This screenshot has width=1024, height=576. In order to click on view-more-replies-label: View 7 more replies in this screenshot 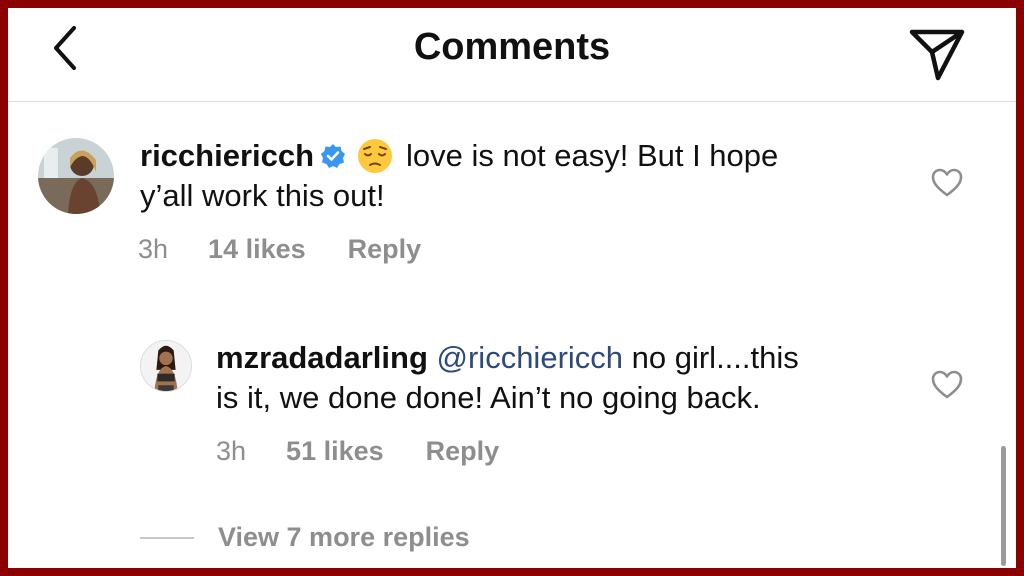, I will do `click(344, 537)`.